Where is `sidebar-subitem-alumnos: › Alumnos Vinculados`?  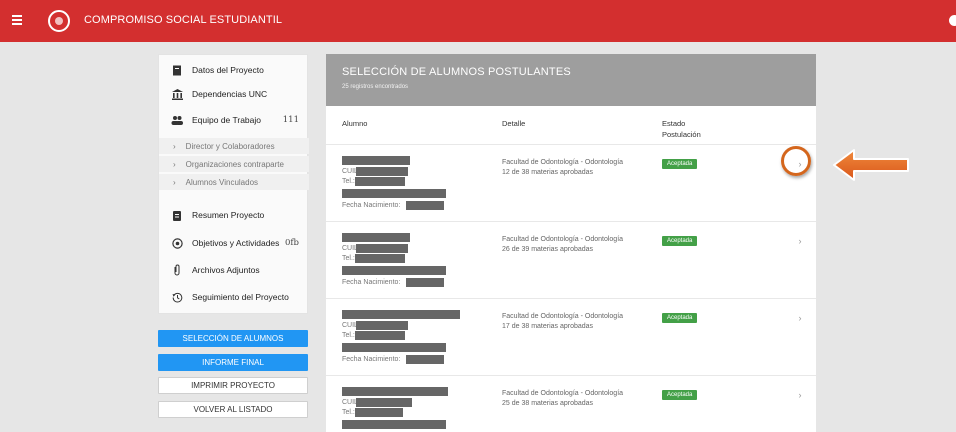 sidebar-subitem-alumnos: › Alumnos Vinculados is located at coordinates (234, 182).